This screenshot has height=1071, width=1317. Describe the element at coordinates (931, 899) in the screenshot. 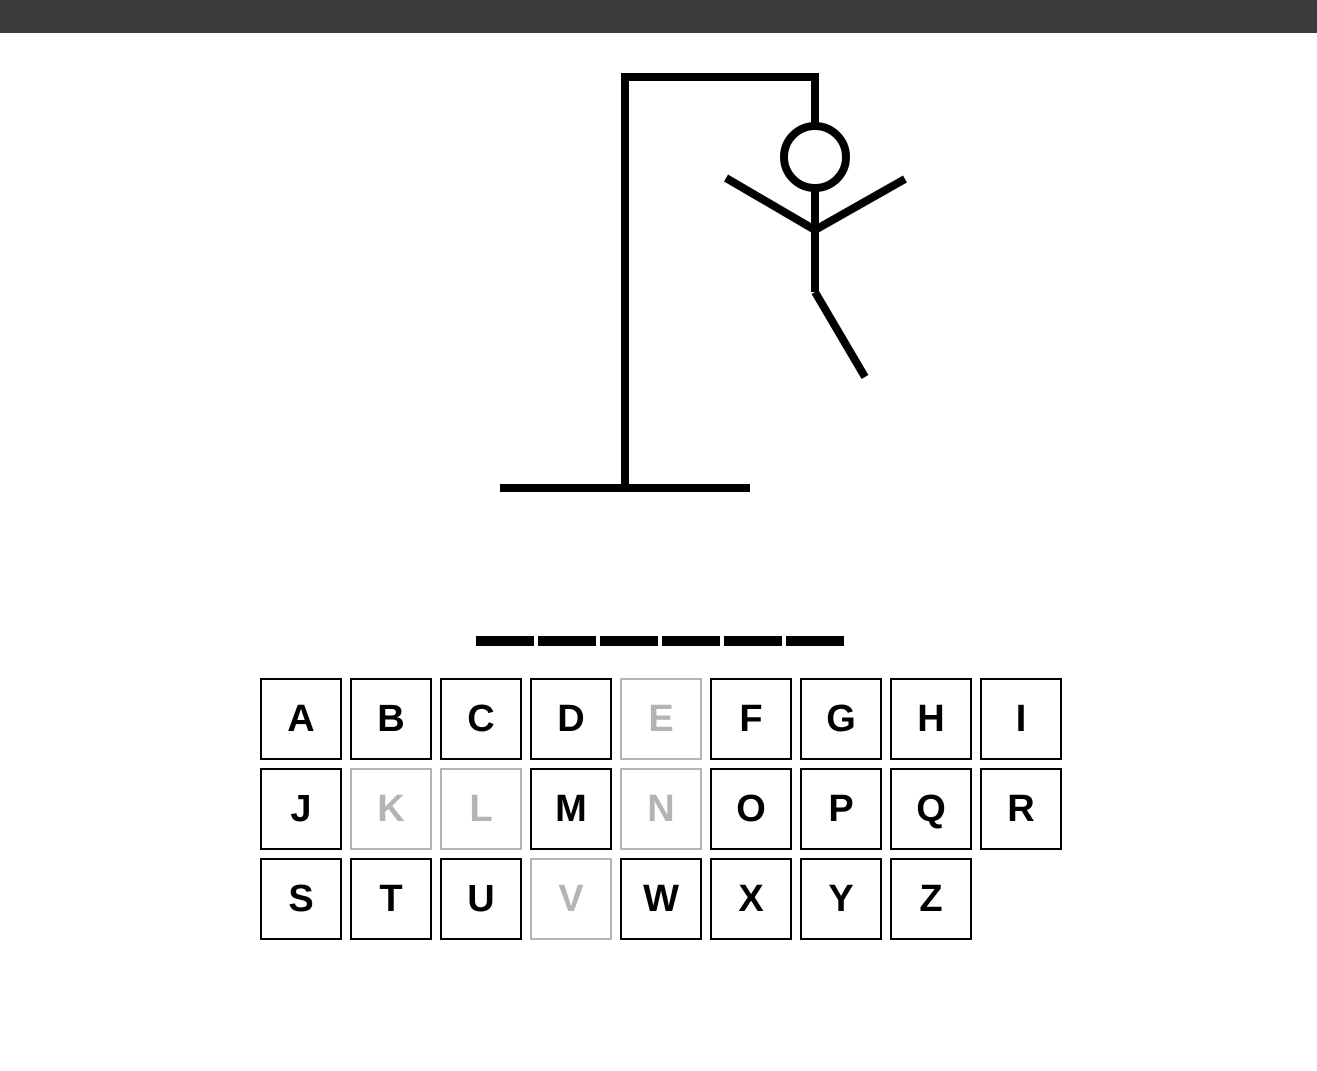

I see `letter-key-z: Z` at that location.